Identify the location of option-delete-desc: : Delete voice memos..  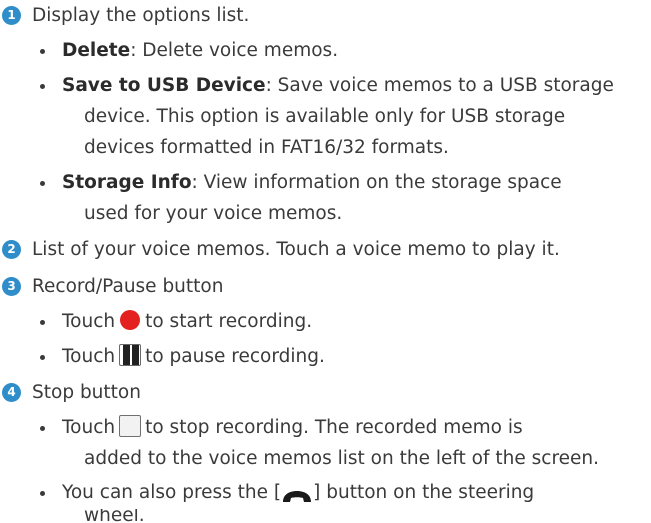
(234, 50).